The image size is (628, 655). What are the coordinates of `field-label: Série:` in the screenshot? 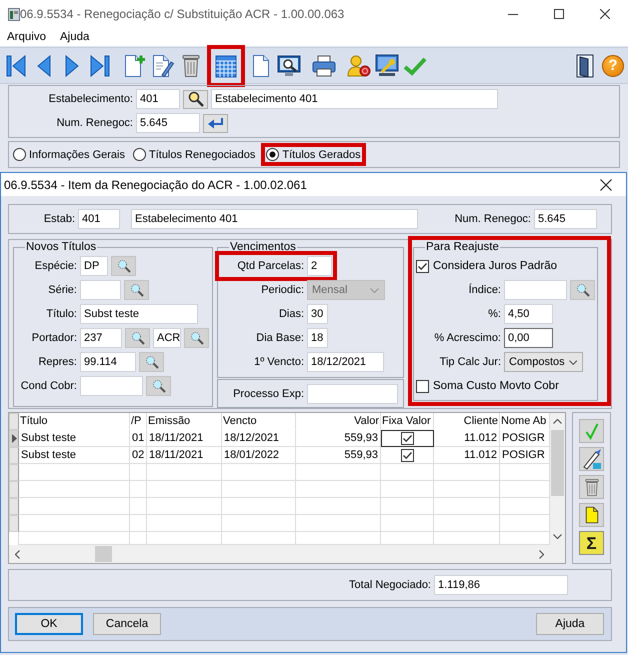 It's located at (62, 290).